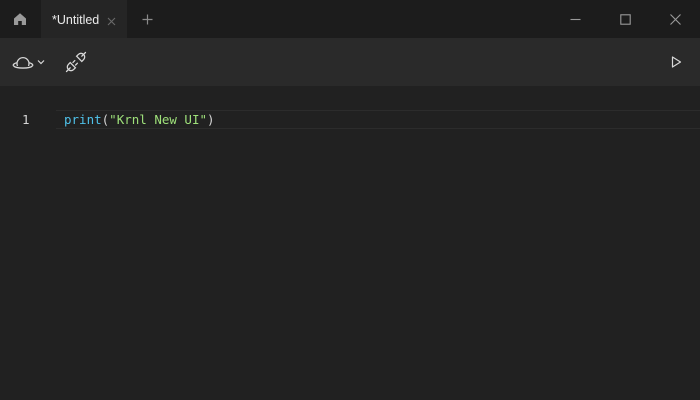  I want to click on token-string: "Krnl New UI", so click(158, 119).